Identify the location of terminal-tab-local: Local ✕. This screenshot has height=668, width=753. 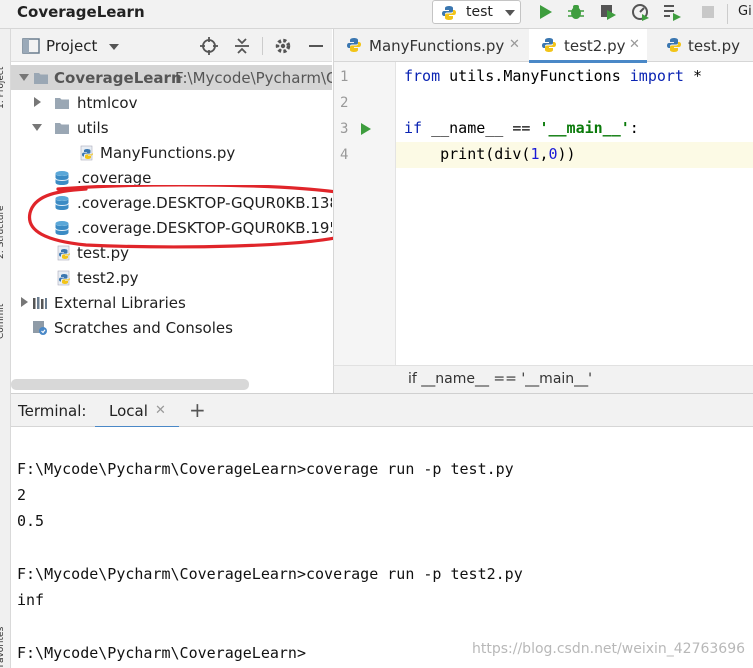
(137, 411).